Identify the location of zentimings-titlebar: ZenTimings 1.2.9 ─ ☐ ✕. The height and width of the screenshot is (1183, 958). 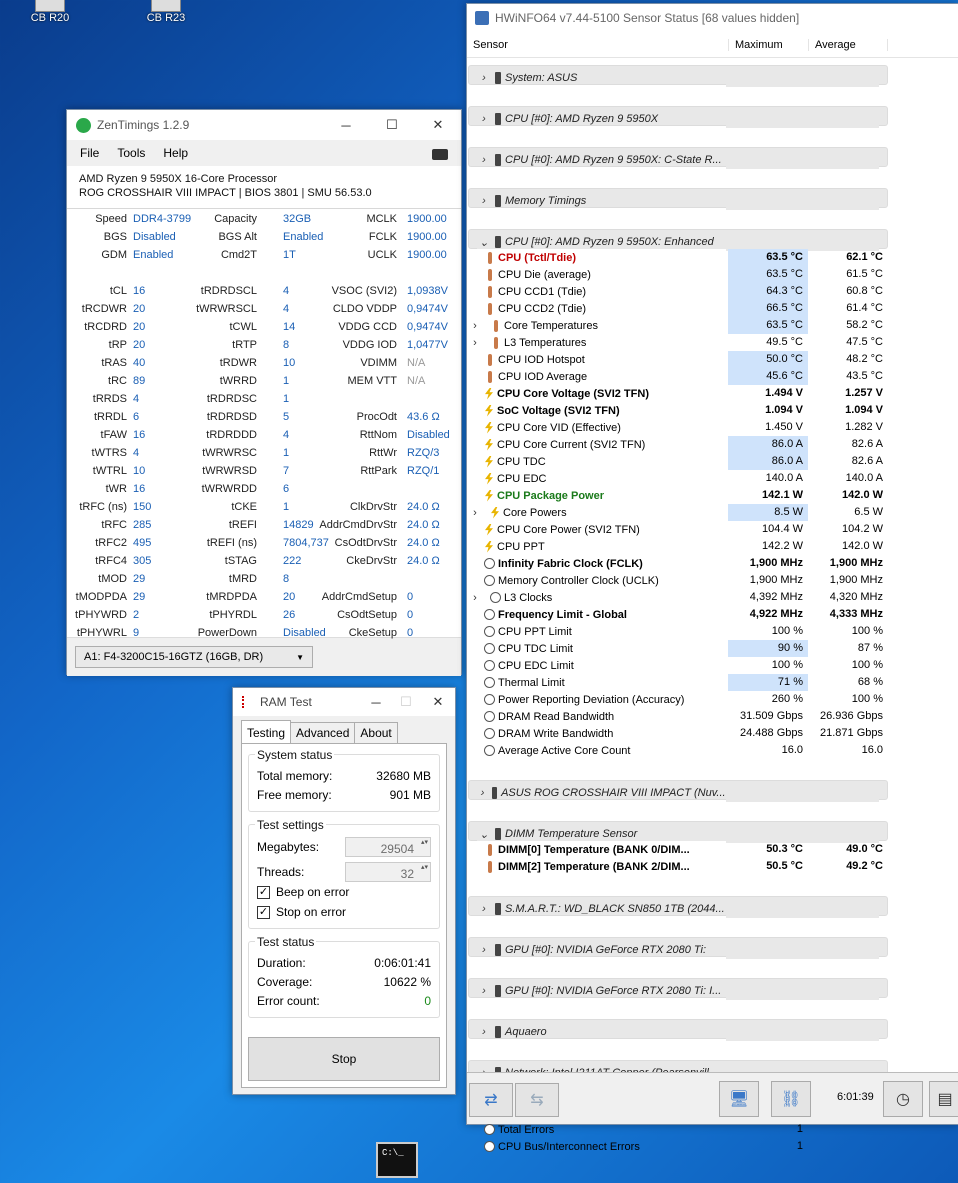
(264, 125).